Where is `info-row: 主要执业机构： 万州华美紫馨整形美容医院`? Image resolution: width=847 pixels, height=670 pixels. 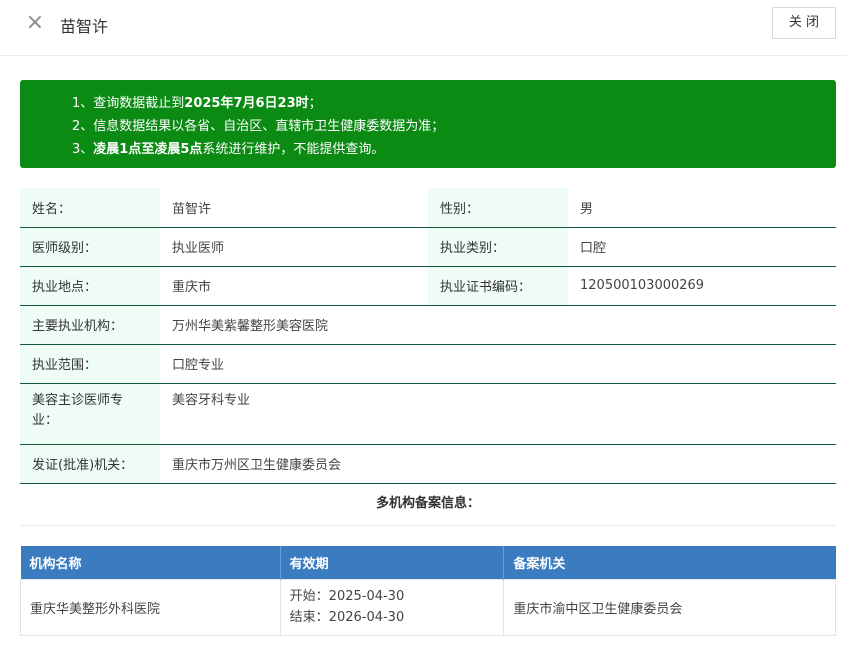 info-row: 主要执业机构： 万州华美紫馨整形美容医院 is located at coordinates (428, 325).